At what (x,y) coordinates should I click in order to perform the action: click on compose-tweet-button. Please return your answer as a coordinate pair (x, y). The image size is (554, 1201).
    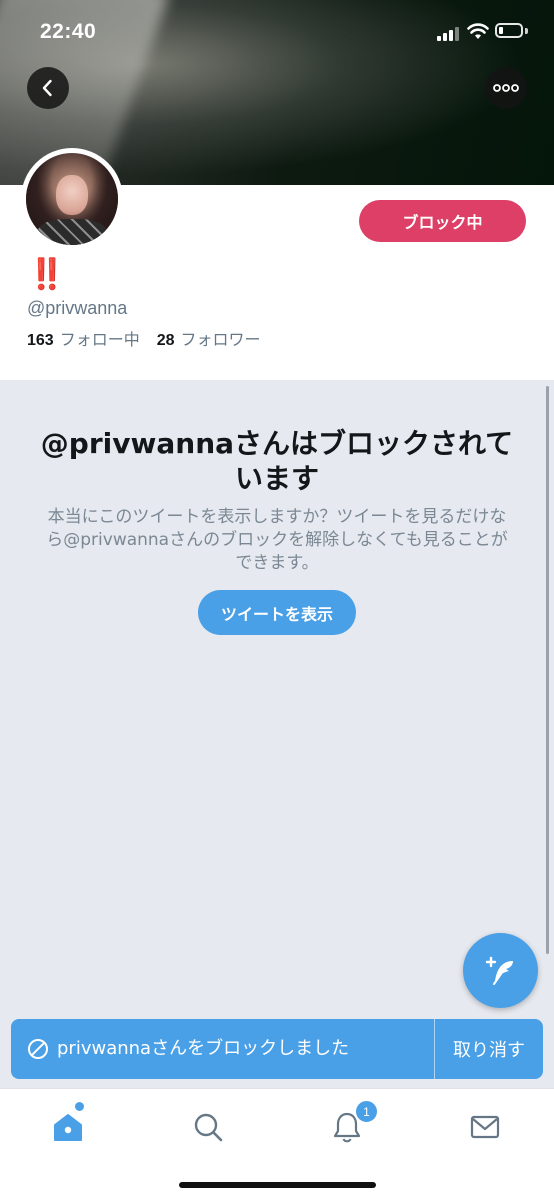
    Looking at the image, I should click on (500, 970).